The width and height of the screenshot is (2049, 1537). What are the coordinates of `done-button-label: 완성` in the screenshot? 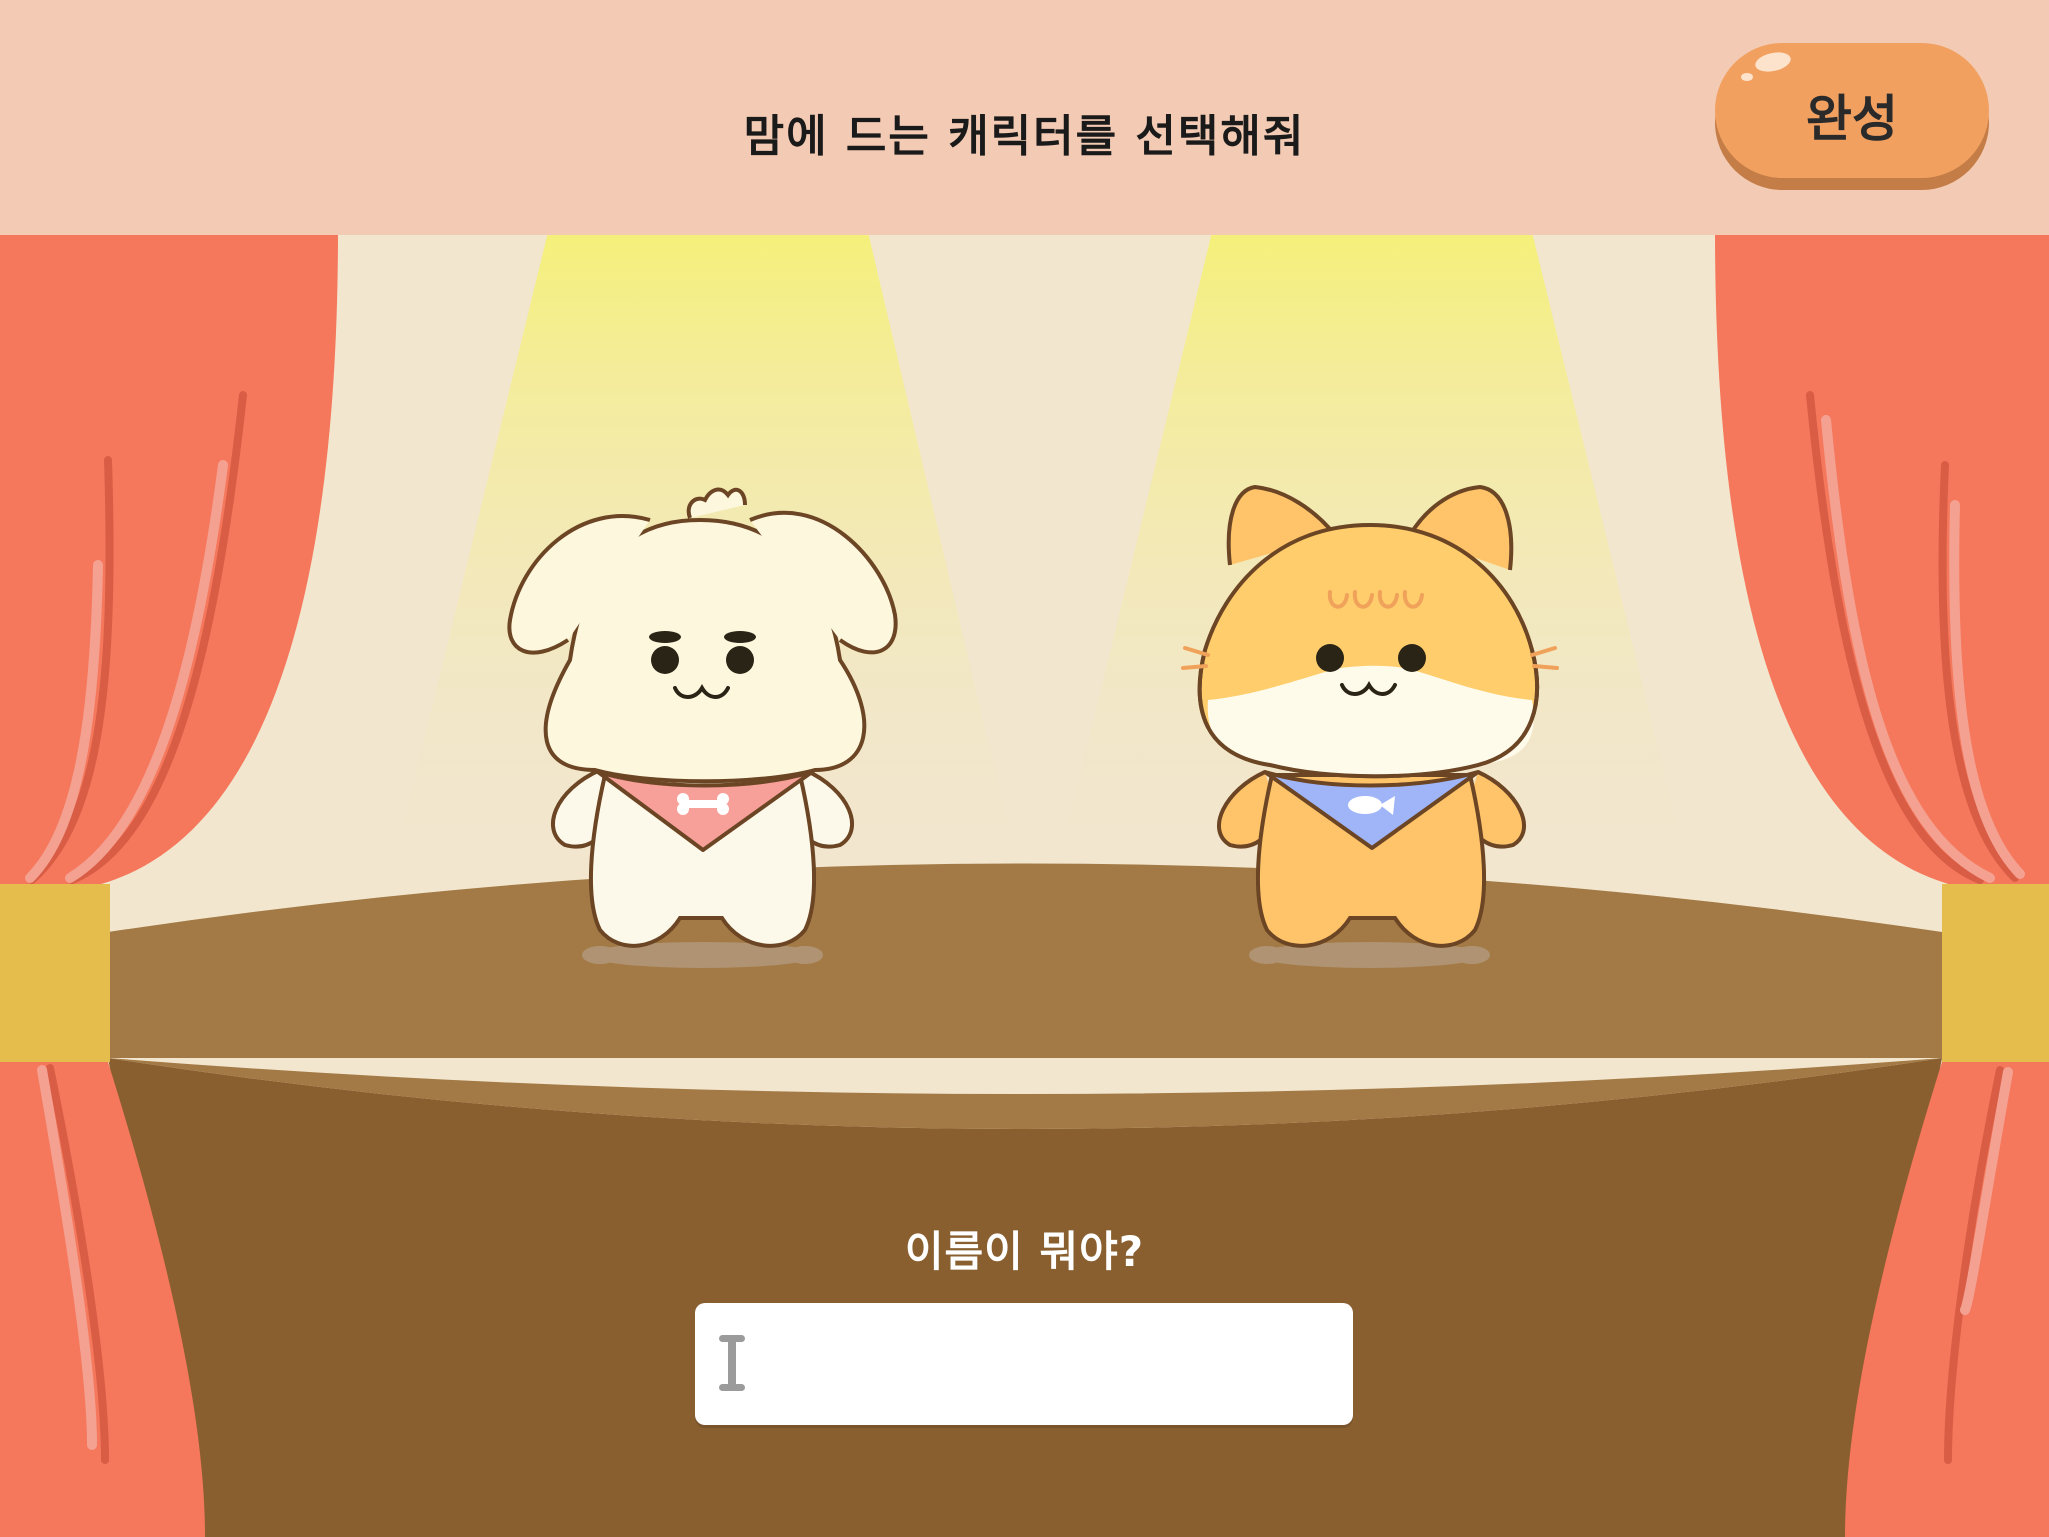 It's located at (1852, 119).